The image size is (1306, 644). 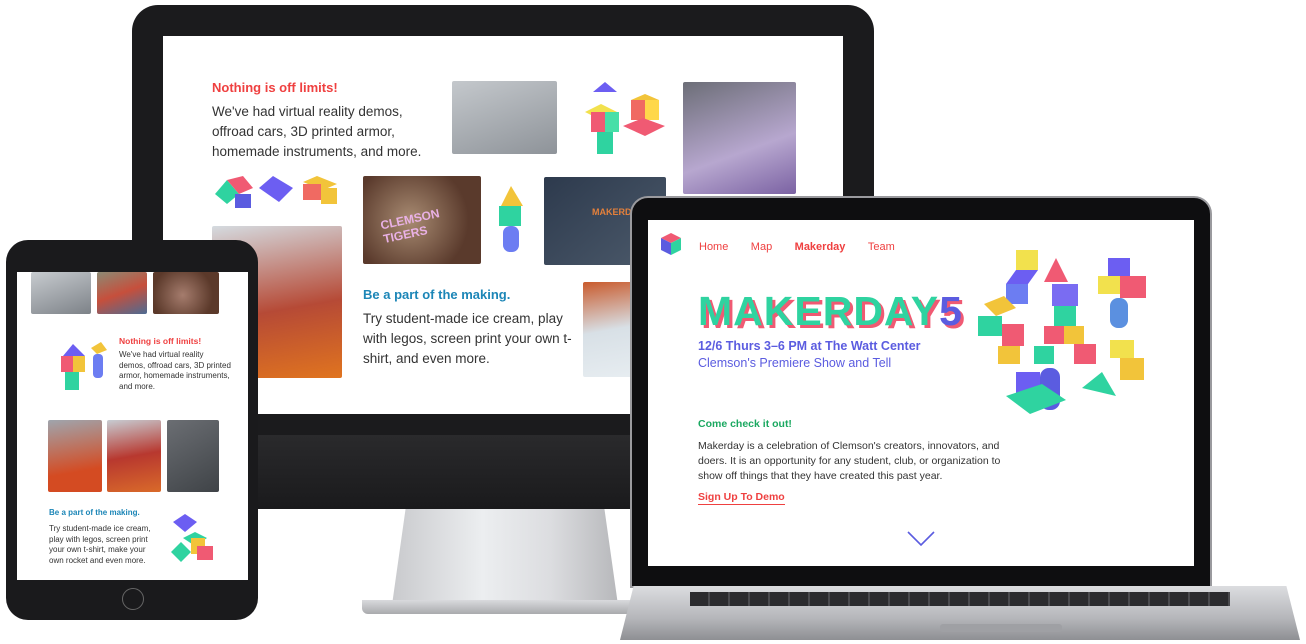 I want to click on main-nav: Home Map Makerday Team, so click(x=806, y=246).